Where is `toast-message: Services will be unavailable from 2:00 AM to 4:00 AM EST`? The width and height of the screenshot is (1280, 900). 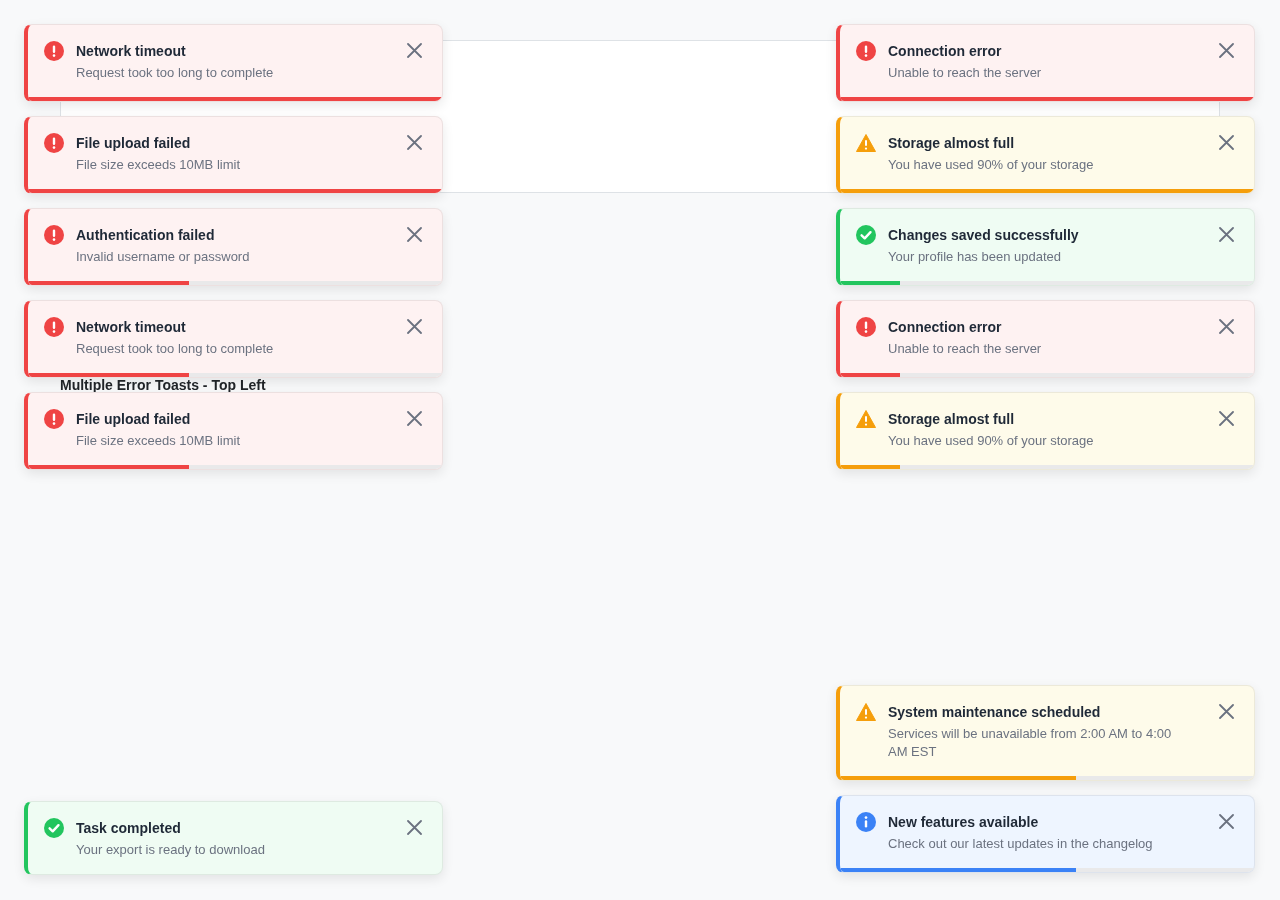 toast-message: Services will be unavailable from 2:00 AM to 4:00 AM EST is located at coordinates (1030, 743).